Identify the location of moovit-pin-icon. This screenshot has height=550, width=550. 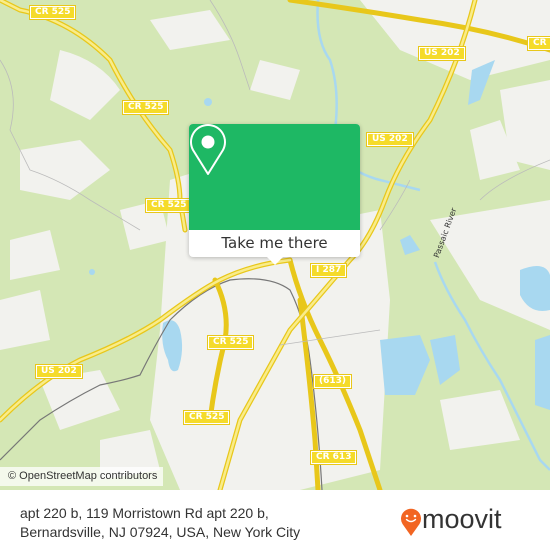
(411, 522).